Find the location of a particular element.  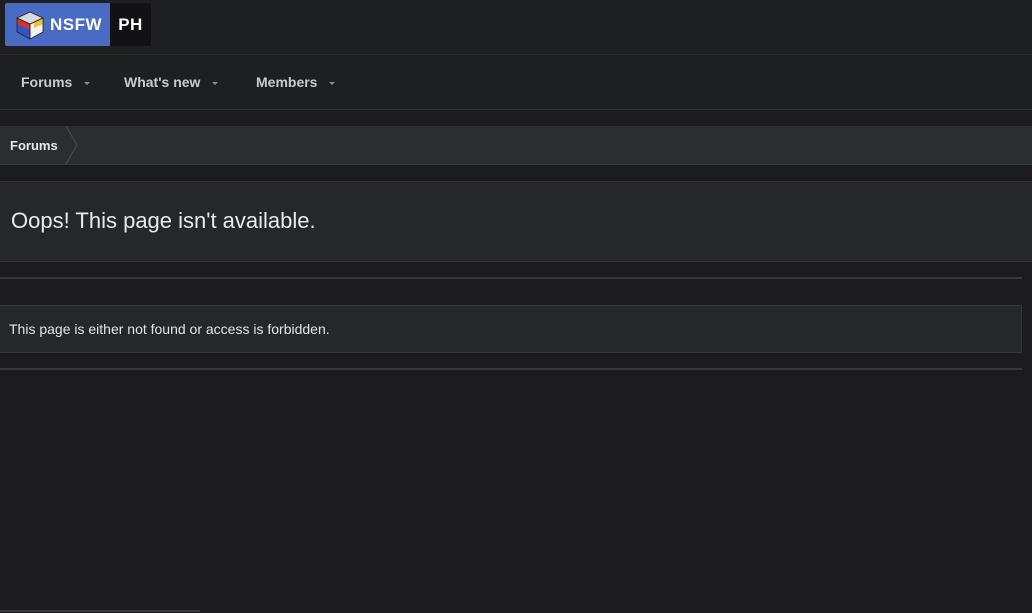

breadcrumb-item-forums: Forums is located at coordinates (39, 145).